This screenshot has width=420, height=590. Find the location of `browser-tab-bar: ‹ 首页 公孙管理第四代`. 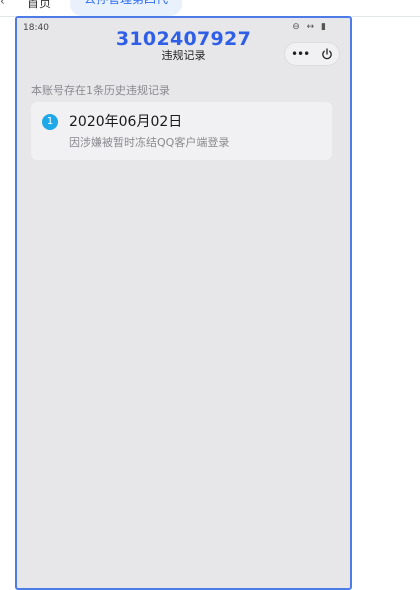

browser-tab-bar: ‹ 首页 公孙管理第四代 is located at coordinates (210, 8).